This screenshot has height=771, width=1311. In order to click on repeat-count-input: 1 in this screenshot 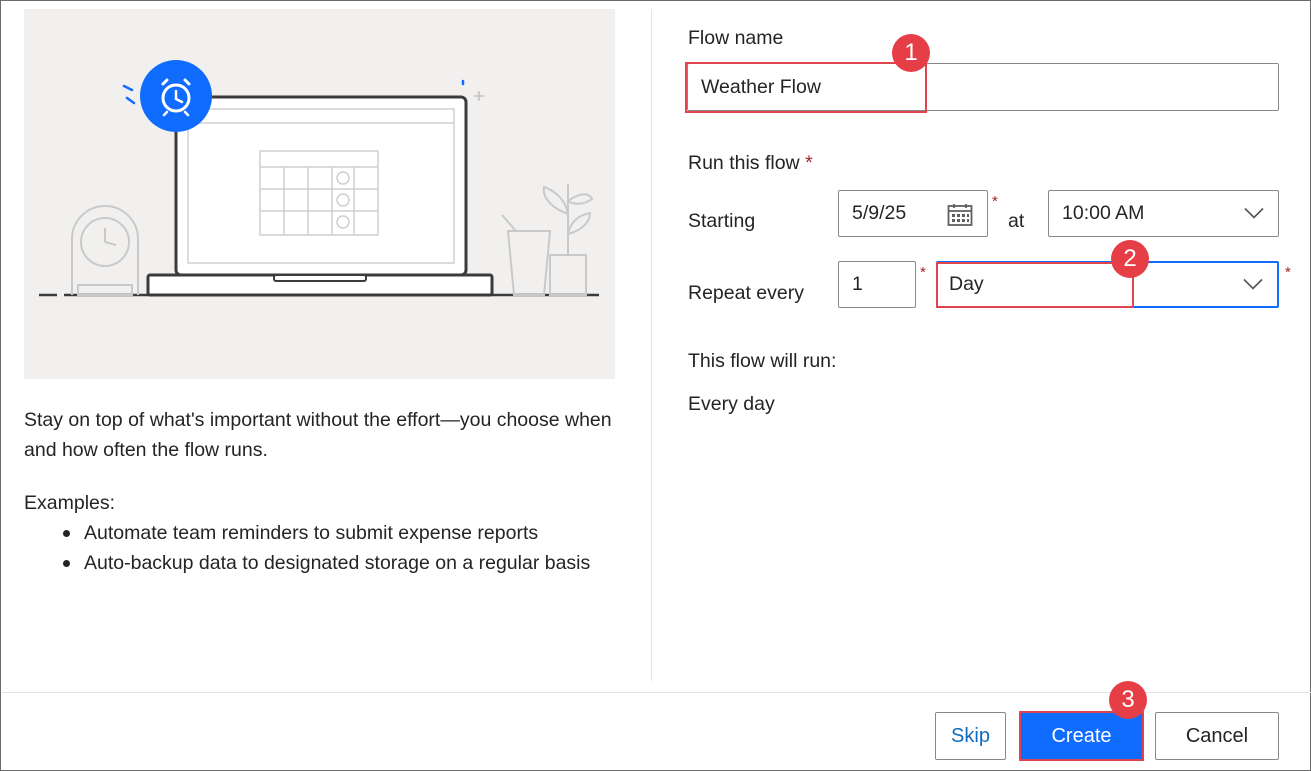, I will do `click(877, 284)`.